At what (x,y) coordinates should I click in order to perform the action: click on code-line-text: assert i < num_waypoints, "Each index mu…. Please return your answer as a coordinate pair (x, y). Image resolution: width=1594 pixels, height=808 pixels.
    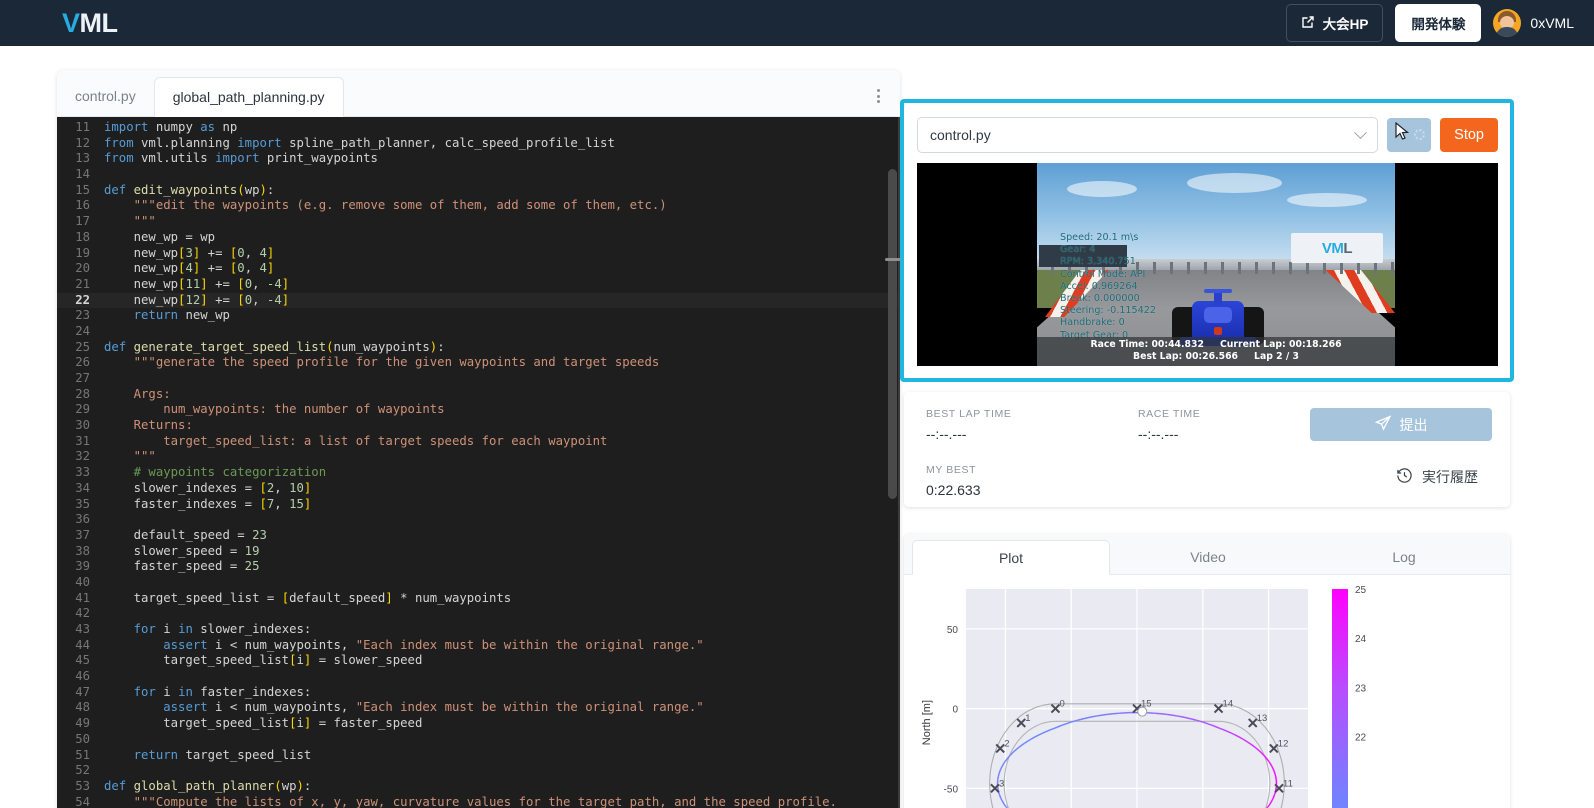
    Looking at the image, I should click on (433, 644).